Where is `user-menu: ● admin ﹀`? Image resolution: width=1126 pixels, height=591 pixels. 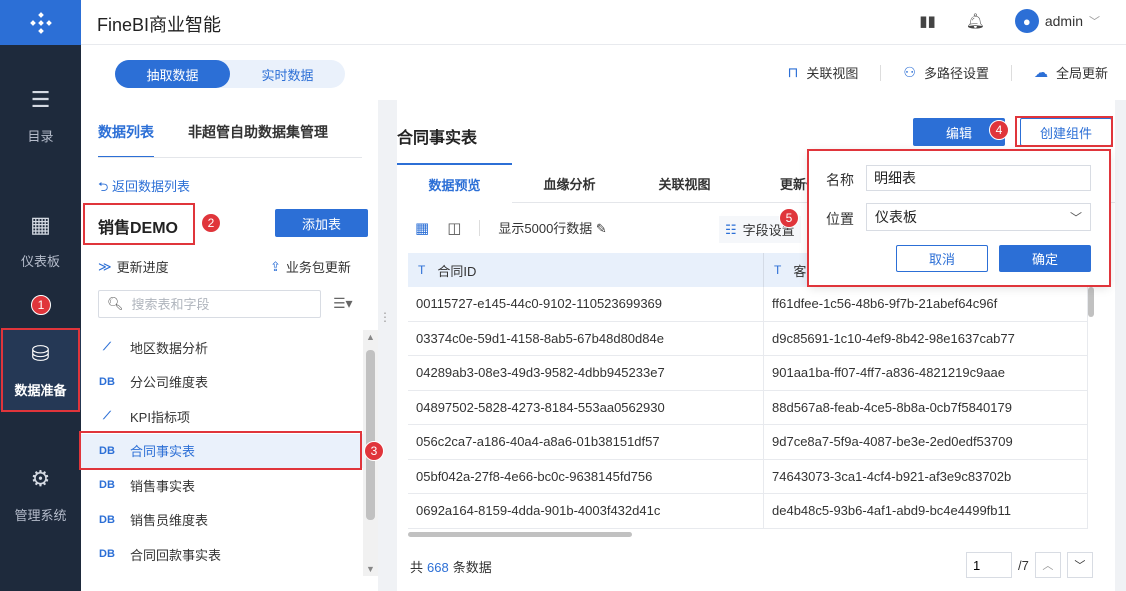 user-menu: ● admin ﹀ is located at coordinates (1057, 21).